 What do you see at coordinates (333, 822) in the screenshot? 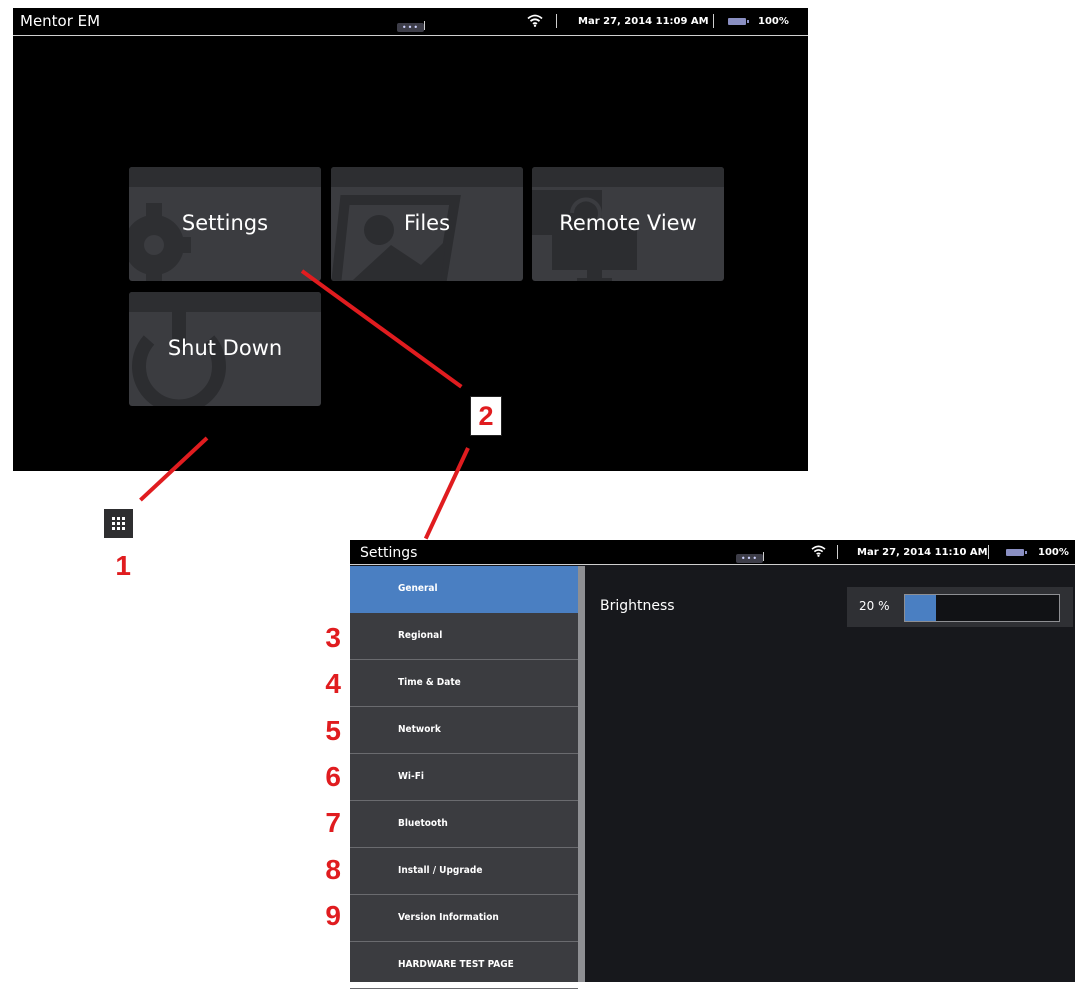
I see `callout-7: 7` at bounding box center [333, 822].